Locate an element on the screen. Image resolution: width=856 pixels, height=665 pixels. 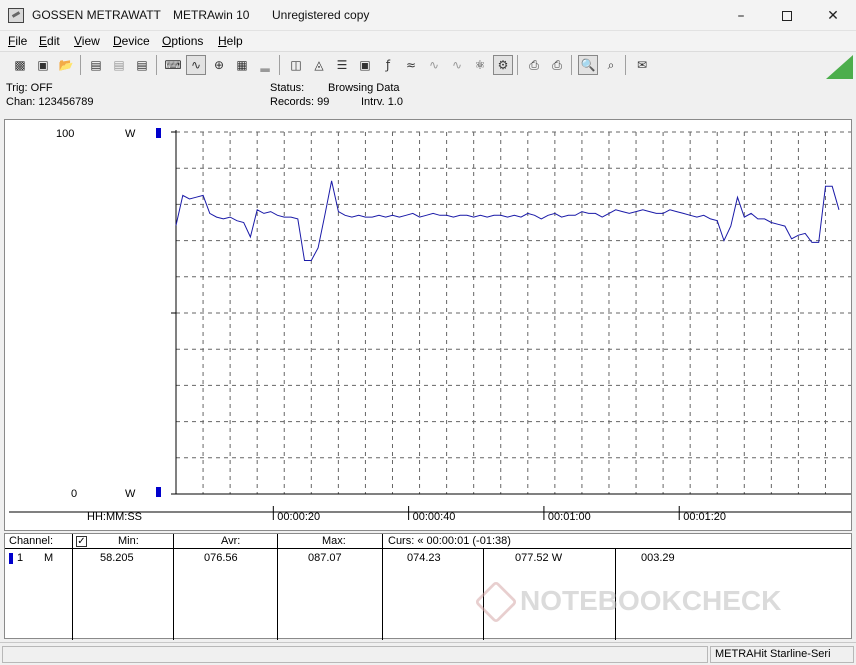
device-icon: ▤ is located at coordinates (96, 65).